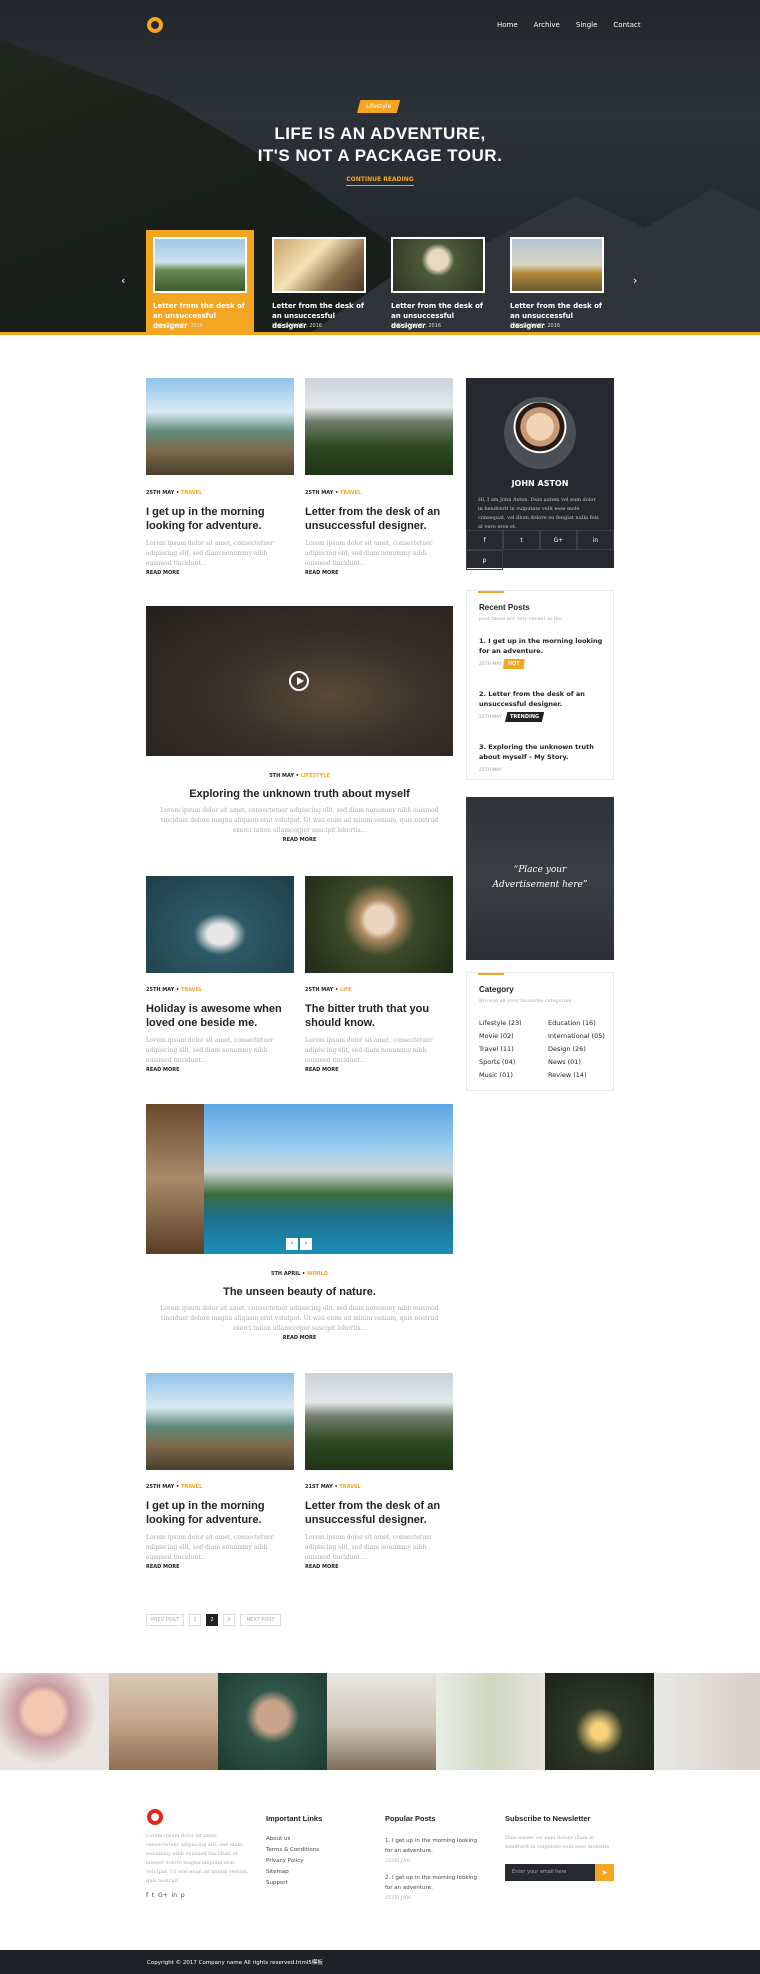  Describe the element at coordinates (497, 1062) in the screenshot. I see `category-link: Sports (04)` at that location.